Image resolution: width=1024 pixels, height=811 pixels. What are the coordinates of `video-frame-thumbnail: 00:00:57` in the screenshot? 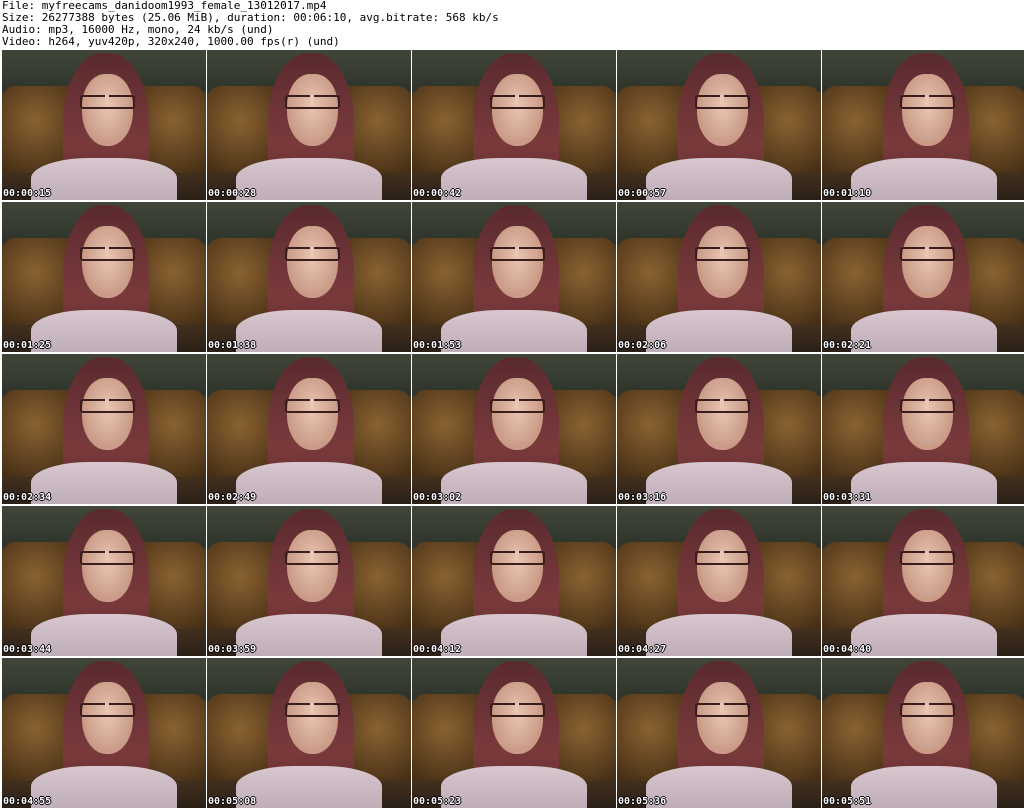 It's located at (719, 125).